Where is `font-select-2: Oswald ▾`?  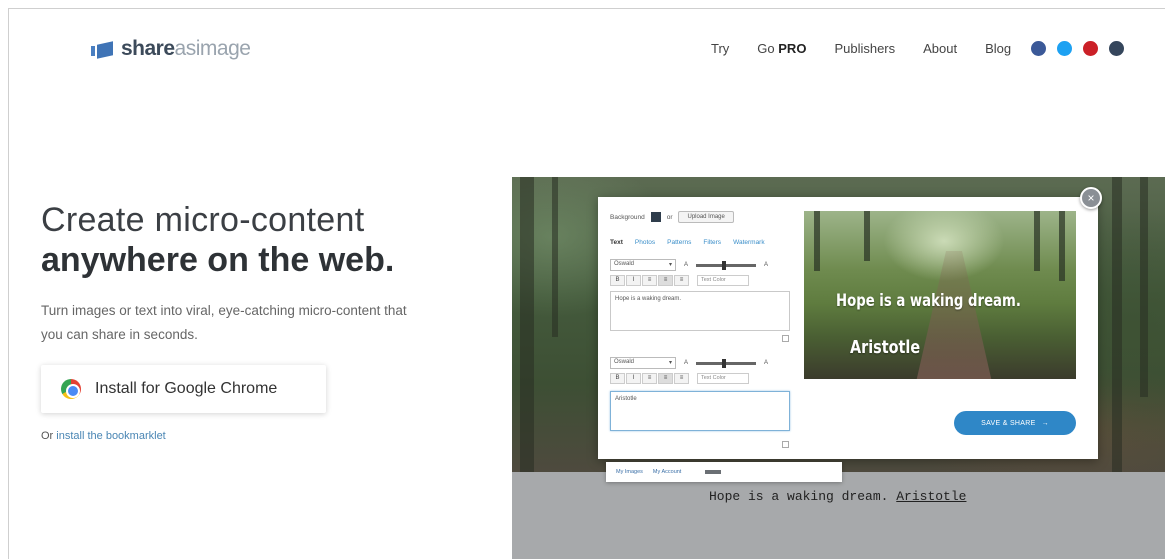 font-select-2: Oswald ▾ is located at coordinates (643, 363).